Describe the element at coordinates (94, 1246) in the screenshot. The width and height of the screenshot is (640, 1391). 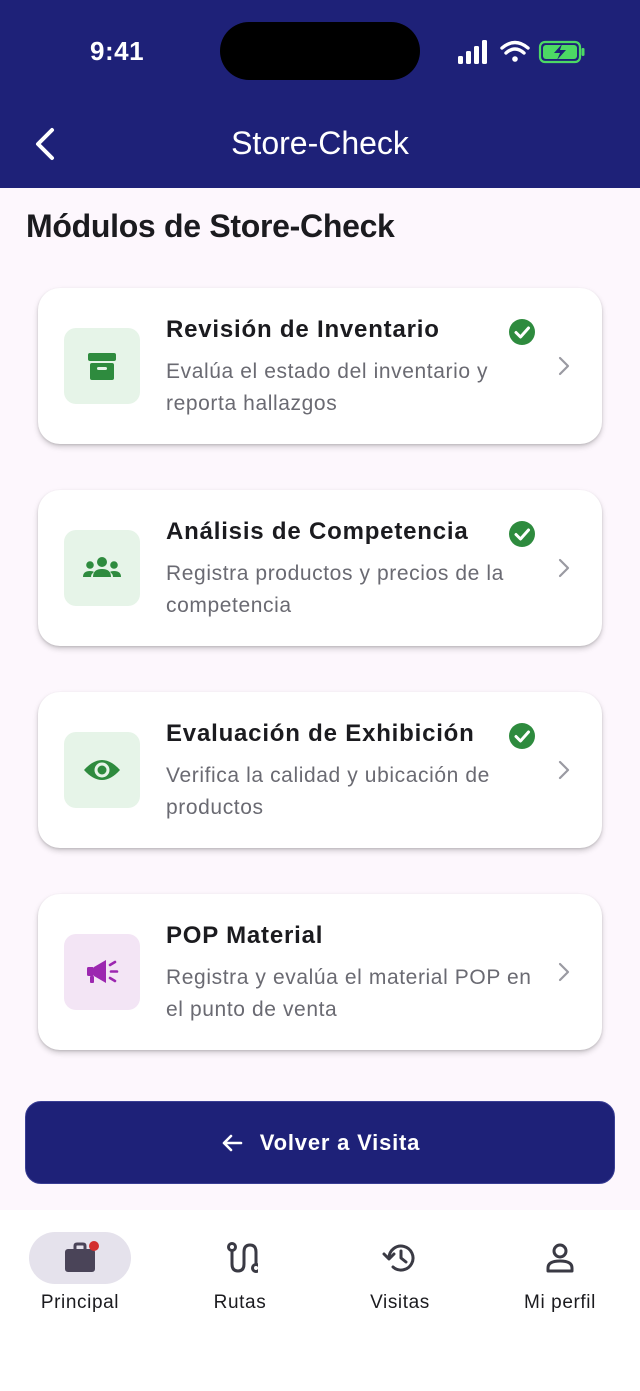
I see `notification-badge` at that location.